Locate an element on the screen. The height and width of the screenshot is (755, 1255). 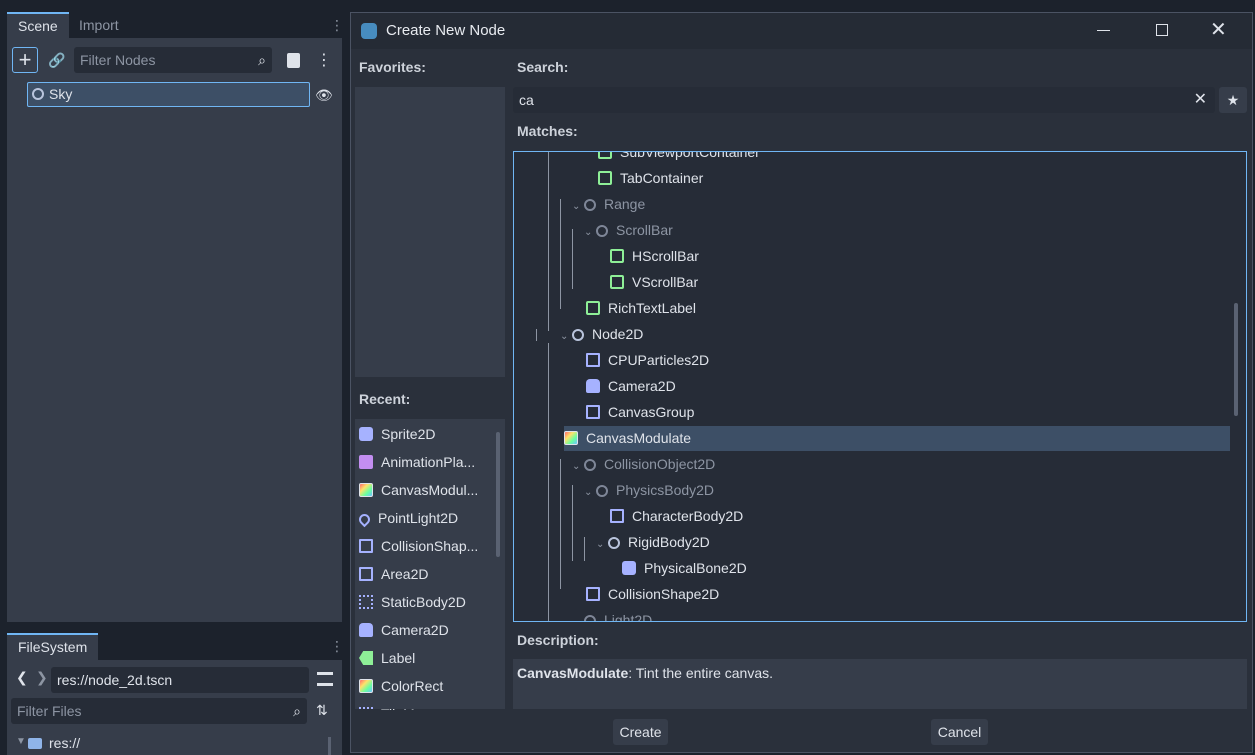
match-item: CollisionShape2D is located at coordinates (652, 594).